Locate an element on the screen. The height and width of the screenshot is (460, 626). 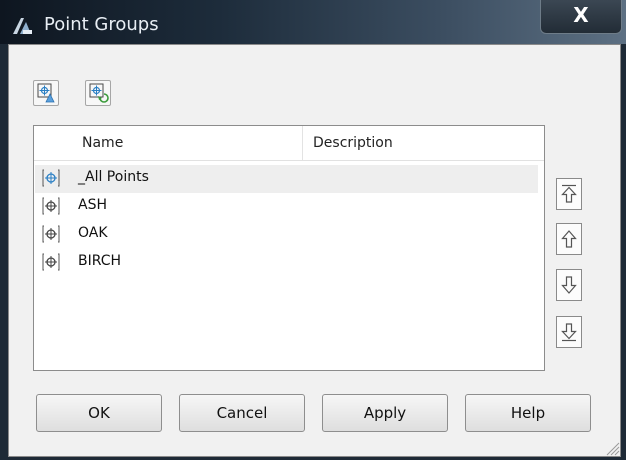
move-up-icon is located at coordinates (569, 239).